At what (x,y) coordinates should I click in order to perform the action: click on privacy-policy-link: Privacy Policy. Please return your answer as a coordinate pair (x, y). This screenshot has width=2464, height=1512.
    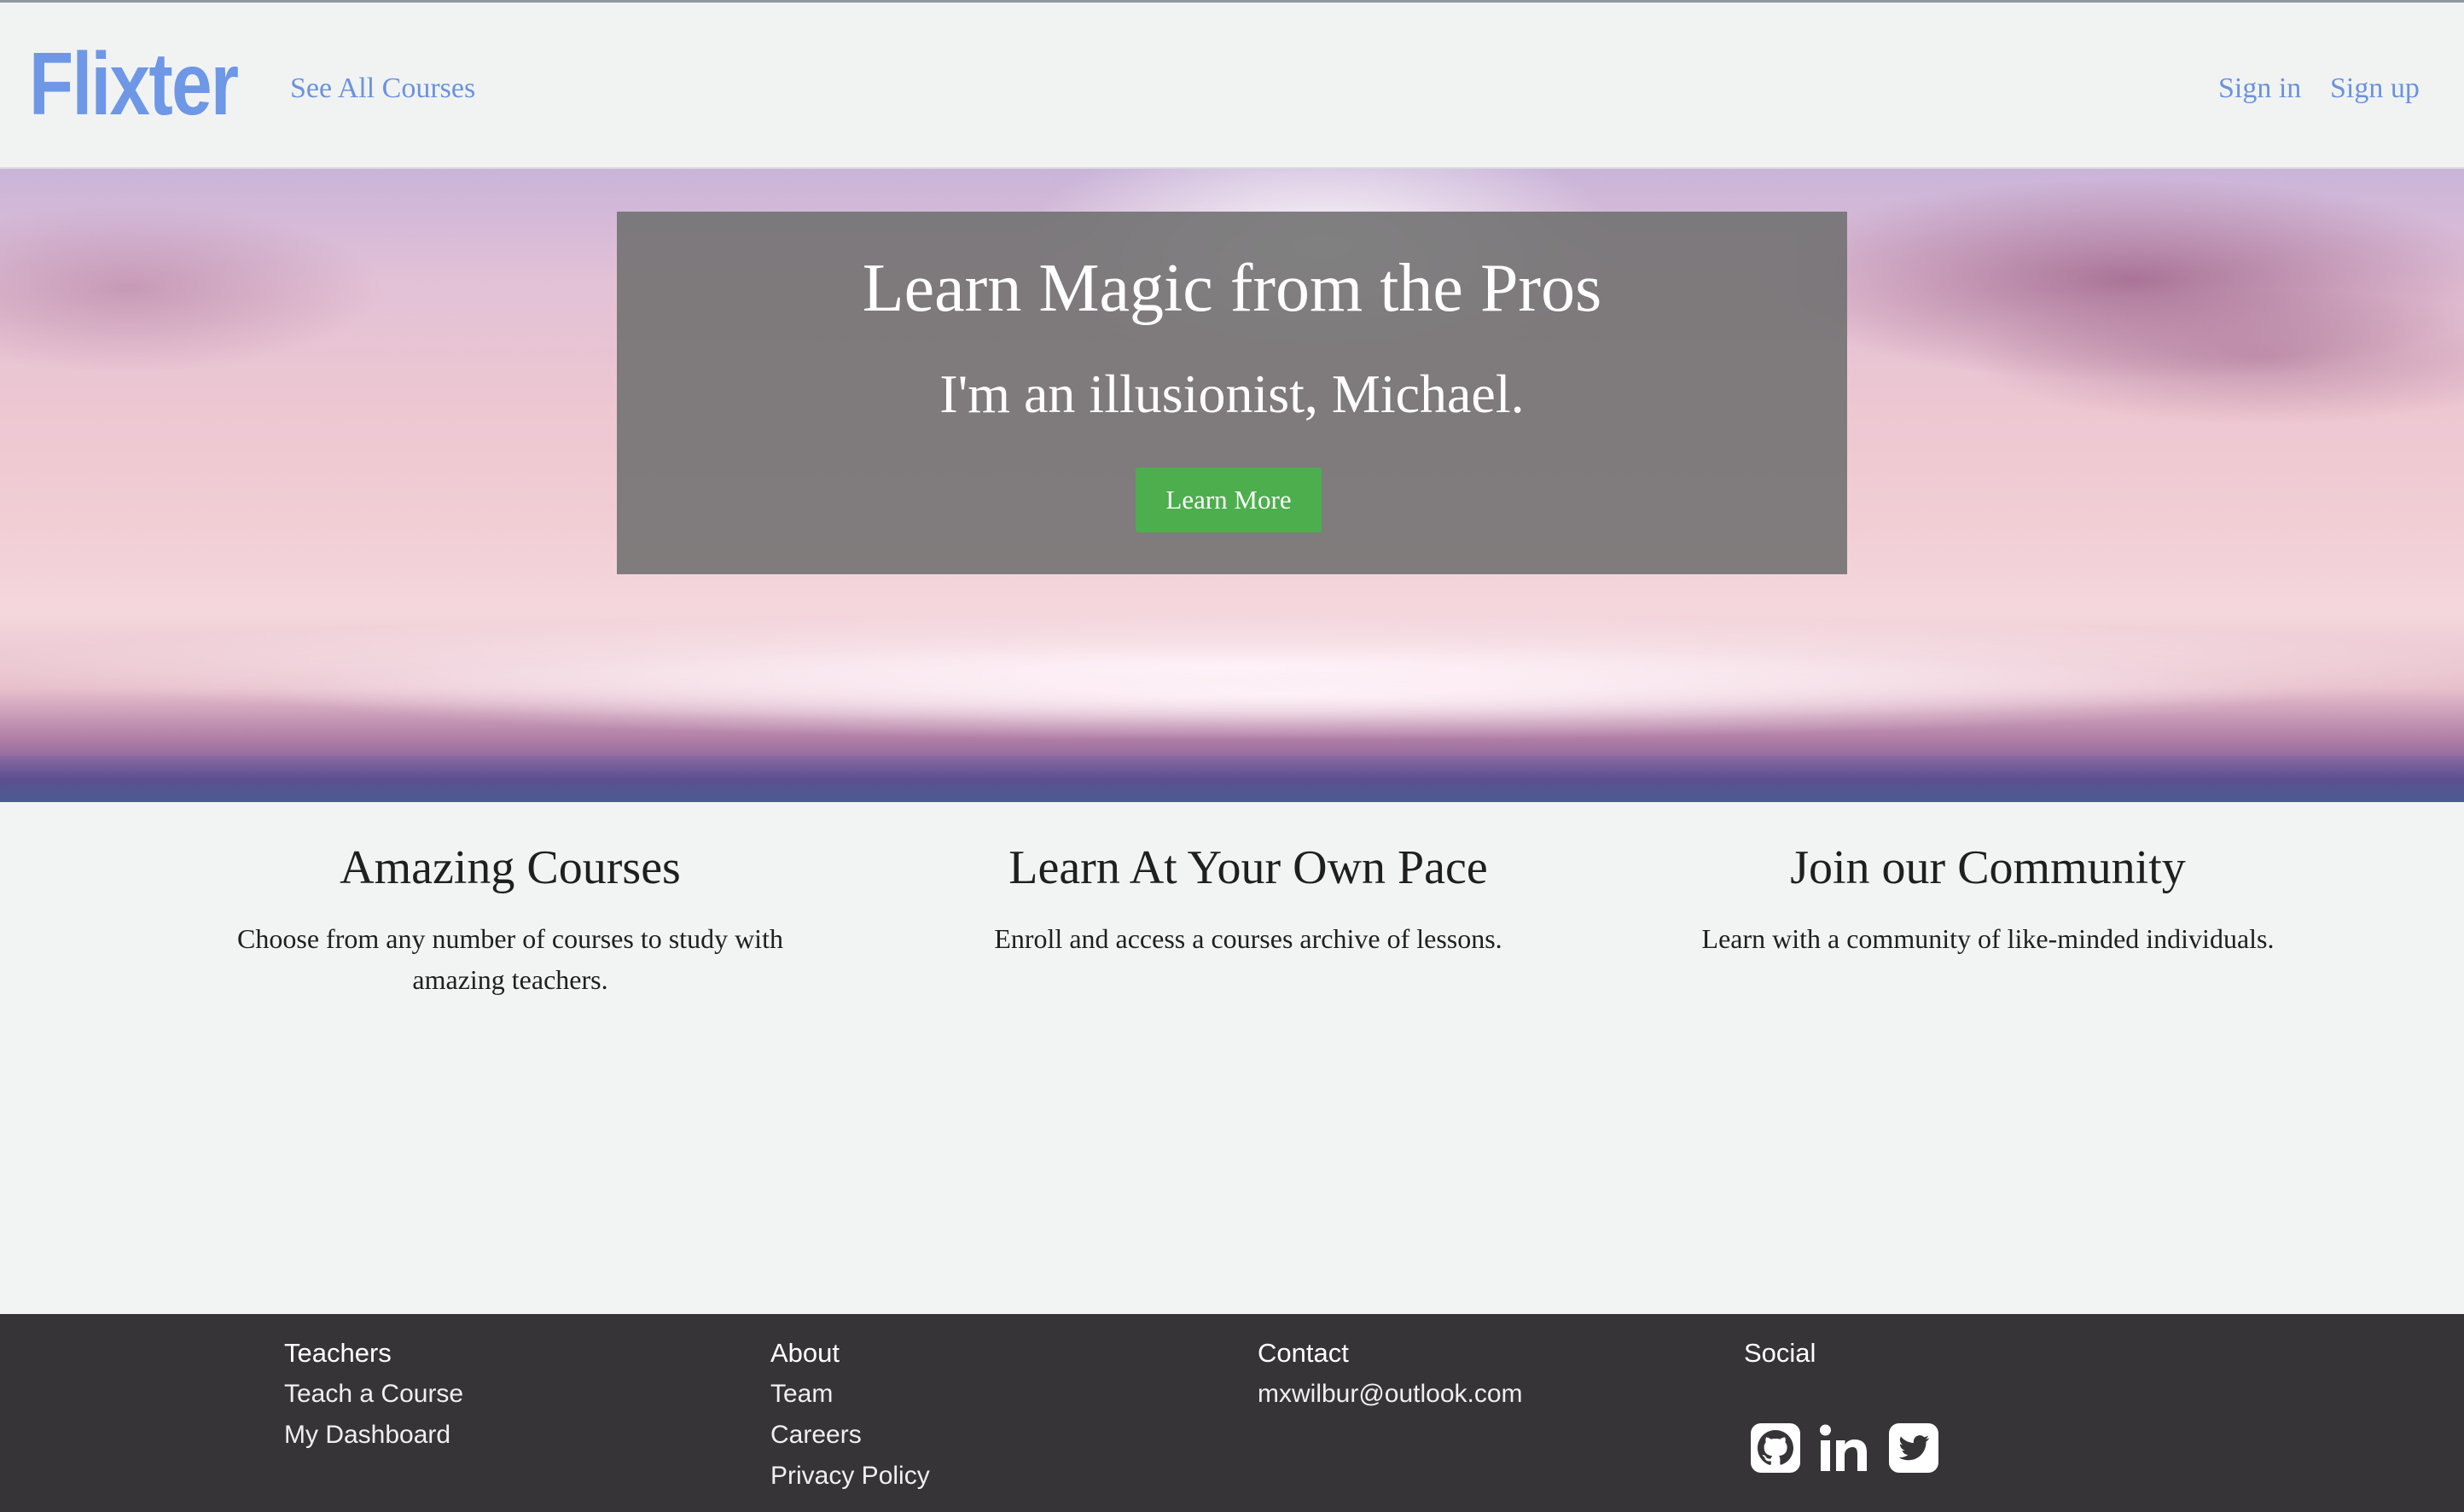
    Looking at the image, I should click on (850, 1476).